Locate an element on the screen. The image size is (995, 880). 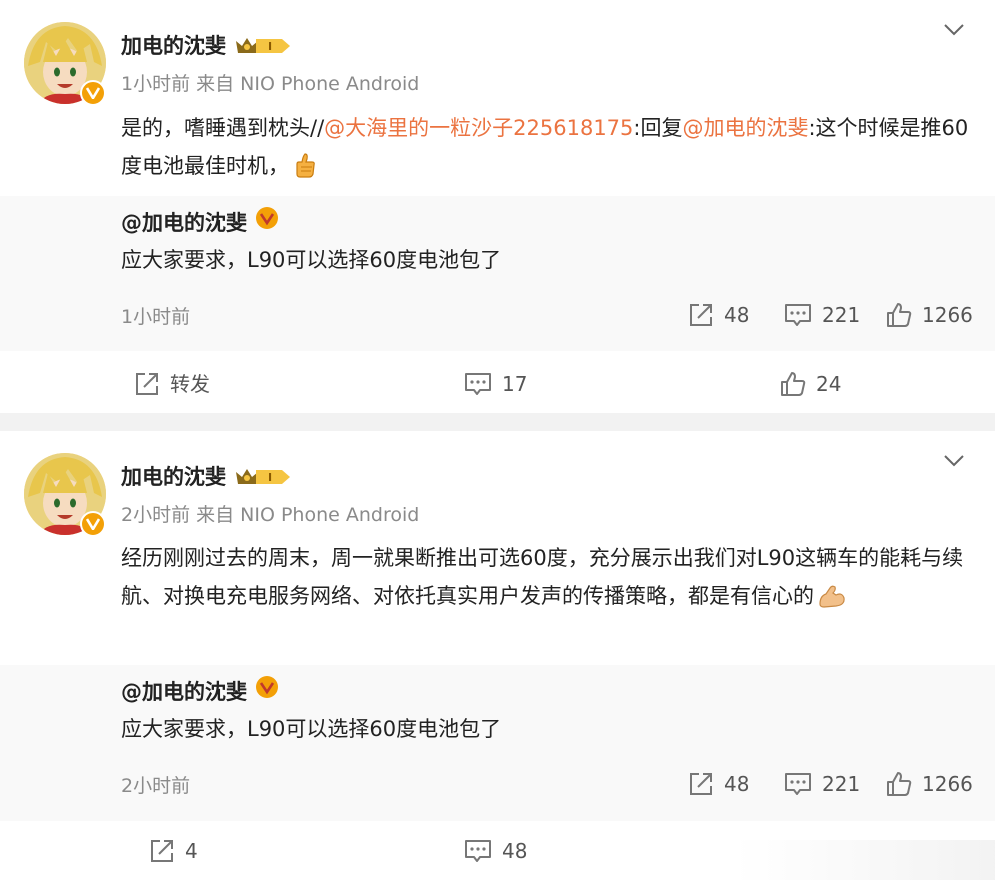
quoted-time: 2小时前 is located at coordinates (155, 786).